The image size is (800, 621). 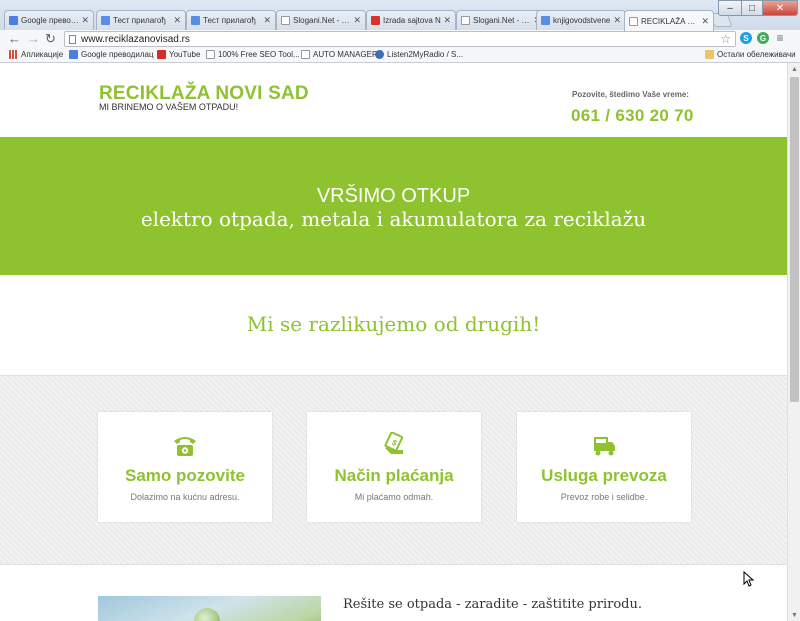 What do you see at coordinates (185, 497) in the screenshot?
I see `feature-subtitle: Dolazimo na kućnu adresu.` at bounding box center [185, 497].